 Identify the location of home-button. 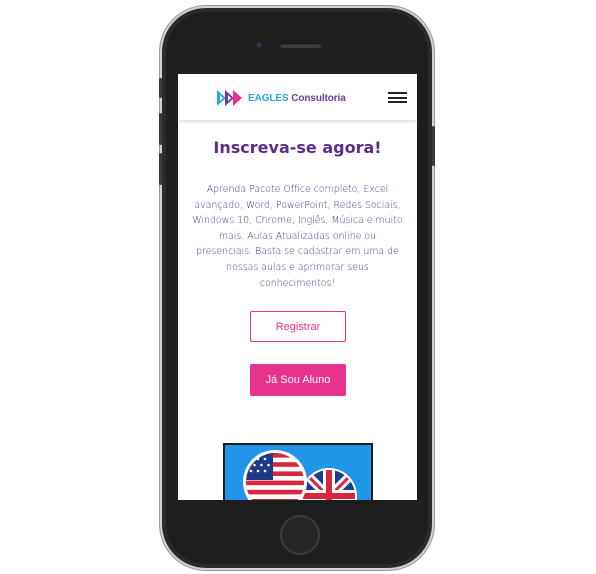
(300, 535).